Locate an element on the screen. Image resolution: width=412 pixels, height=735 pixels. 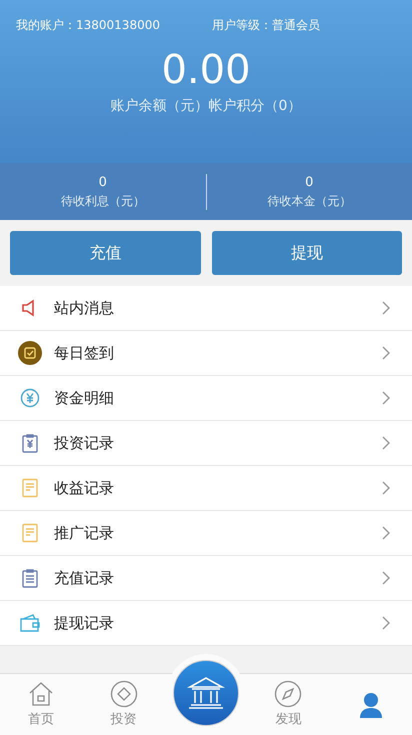
balance-caption: 账户余额（元）帐户积分（0） is located at coordinates (206, 106).